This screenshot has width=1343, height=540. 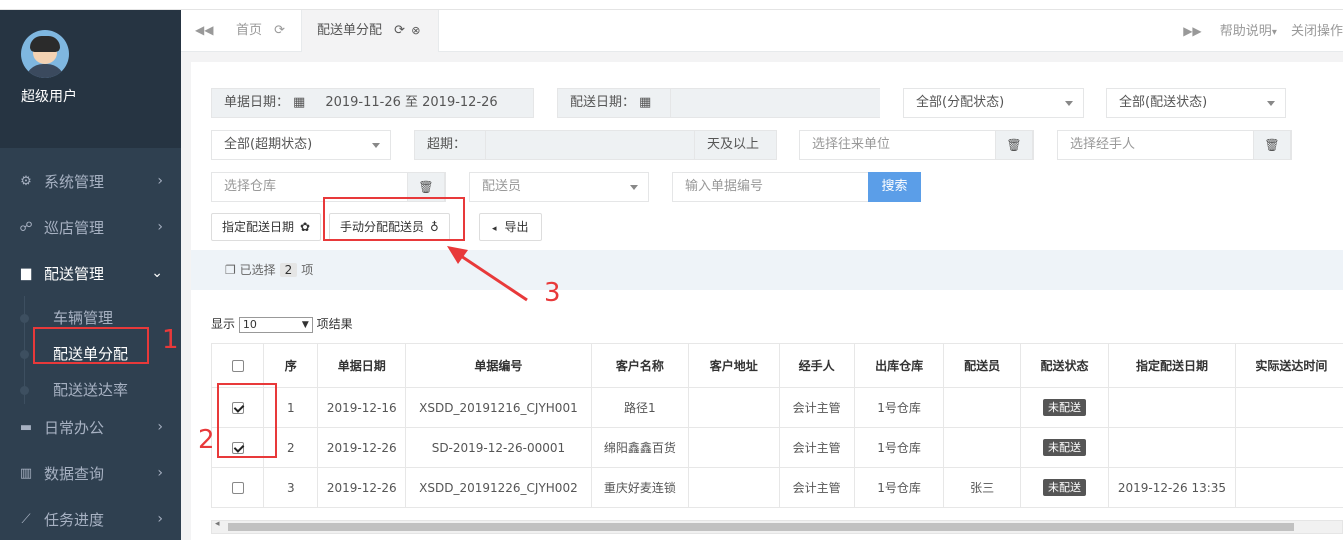 I want to click on annotation-arrow, so click(x=487, y=274).